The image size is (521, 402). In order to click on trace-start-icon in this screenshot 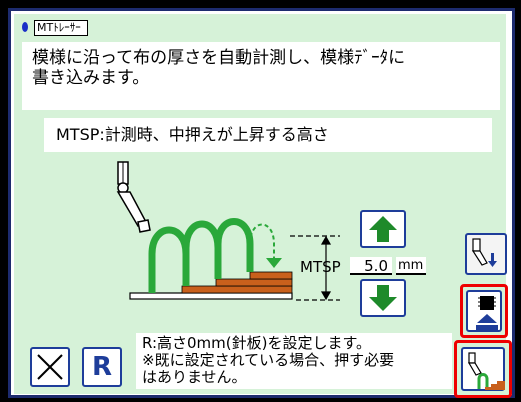, I will do `click(486, 371)`.